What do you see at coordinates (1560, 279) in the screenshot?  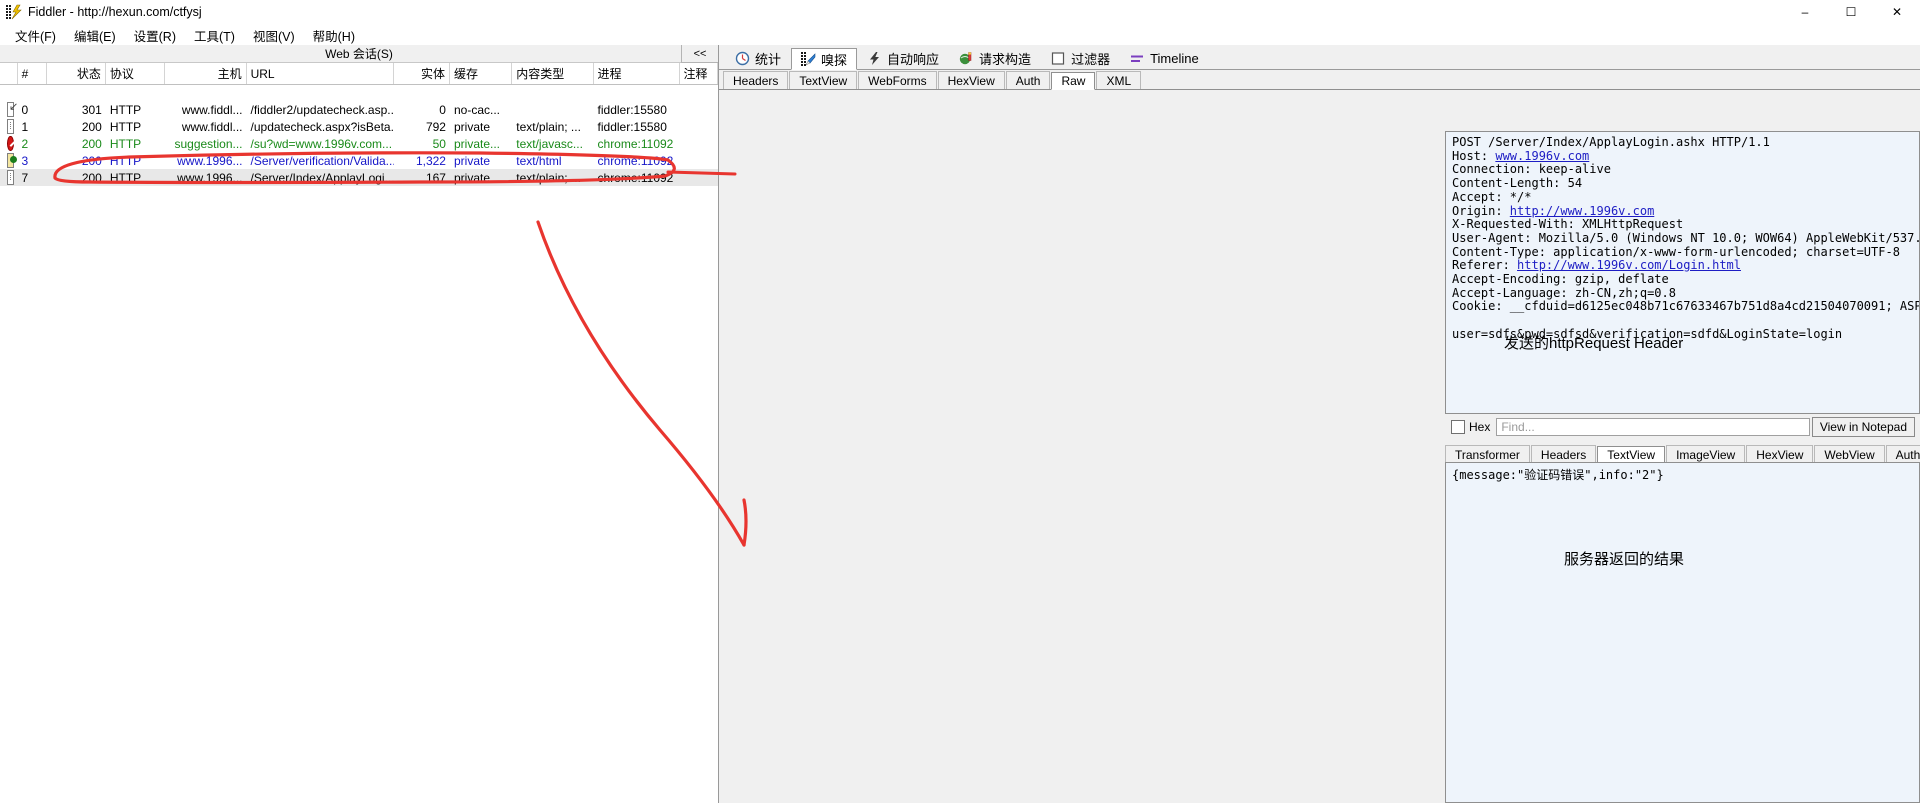 I see `header-accept-encoding: Accept-Encoding: gzip, deflate` at bounding box center [1560, 279].